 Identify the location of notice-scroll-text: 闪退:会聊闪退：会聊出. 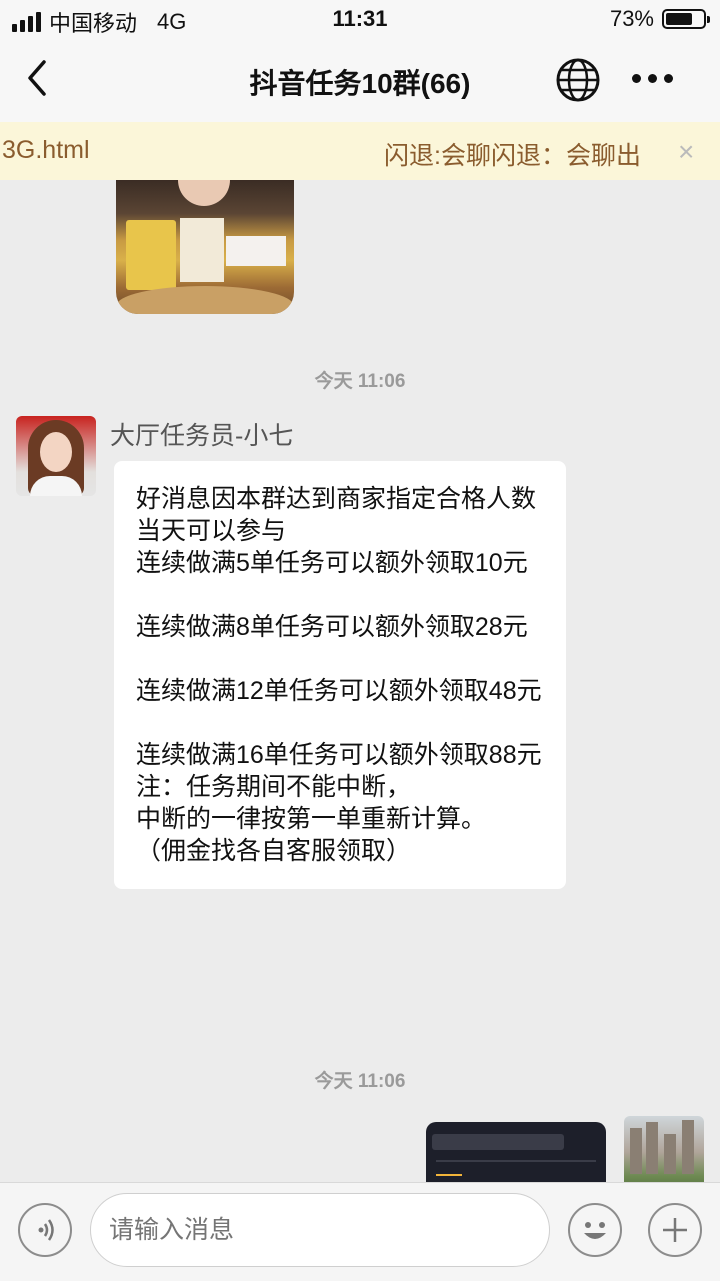
(512, 156).